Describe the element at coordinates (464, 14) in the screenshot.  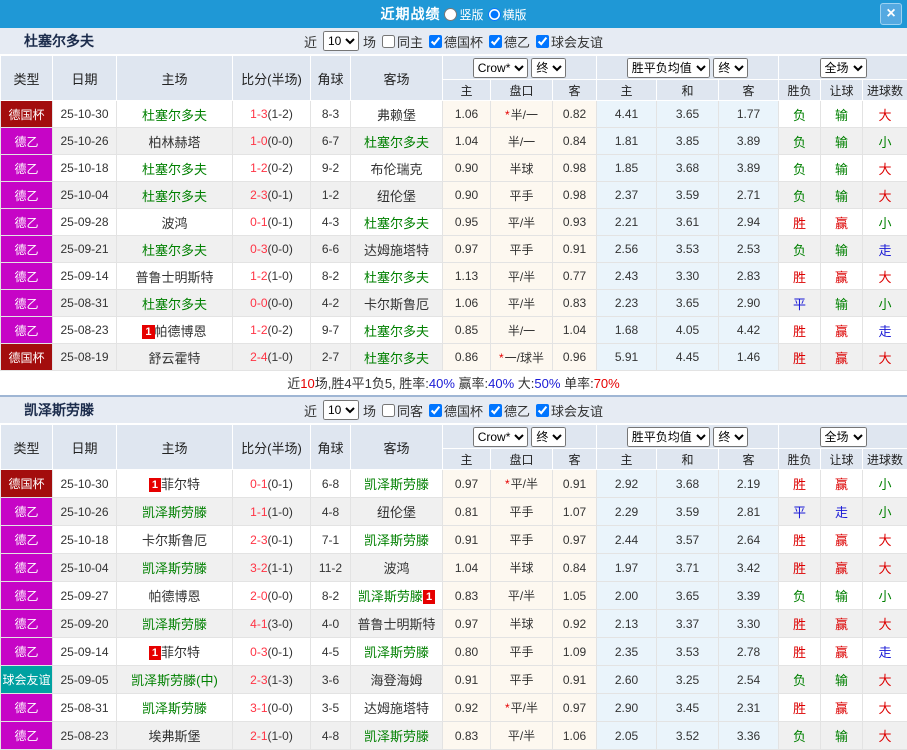
I see `layout-radio-vertical: 竖版` at that location.